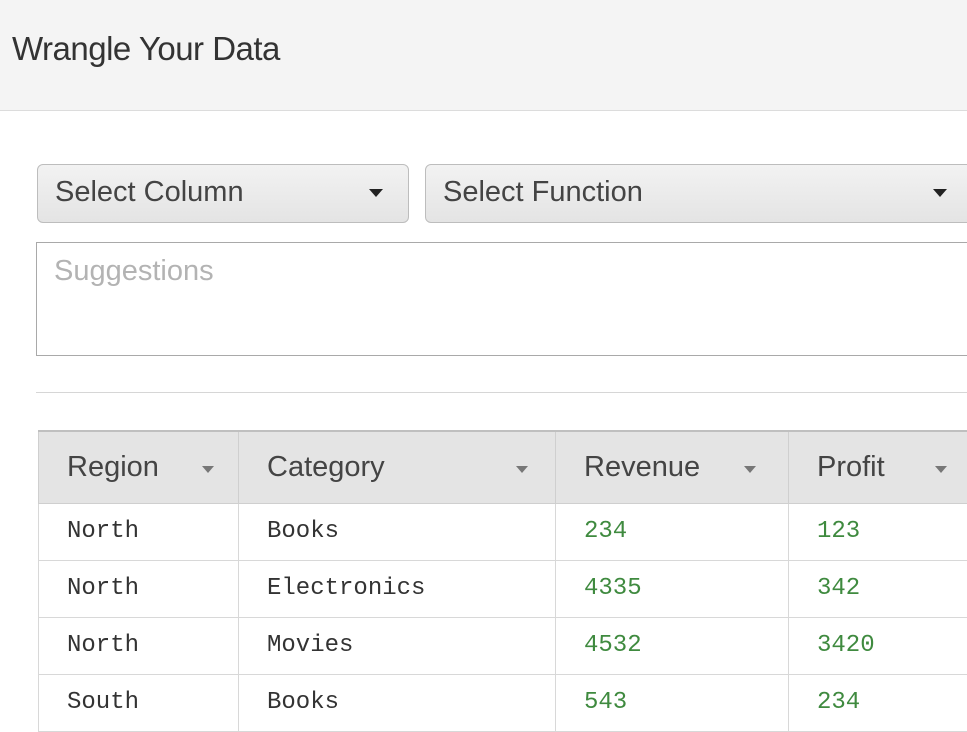  I want to click on cell-category: Movies, so click(397, 645).